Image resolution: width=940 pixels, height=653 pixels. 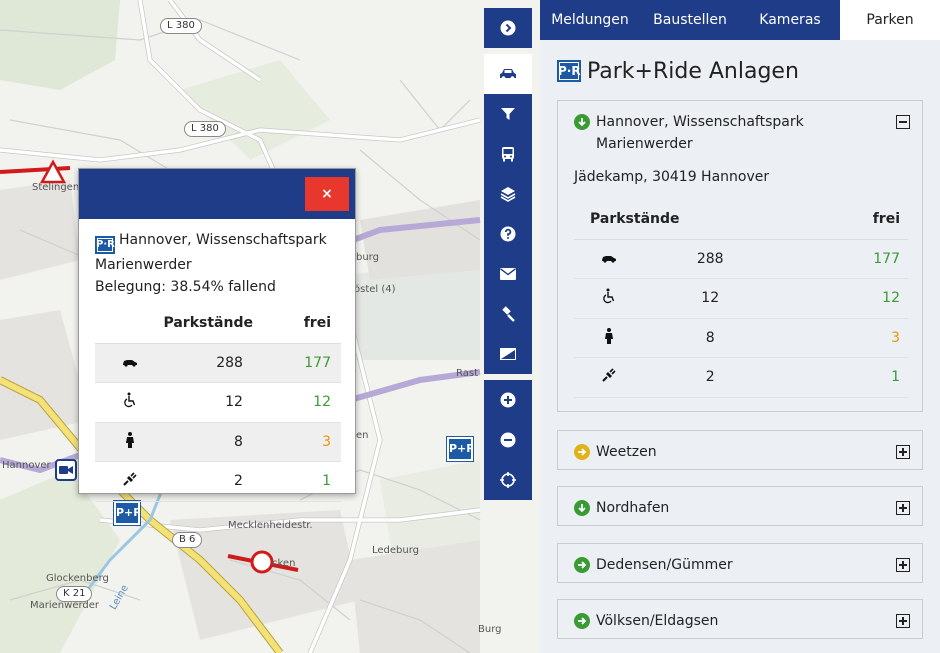 I want to click on gavel-icon, so click(x=508, y=314).